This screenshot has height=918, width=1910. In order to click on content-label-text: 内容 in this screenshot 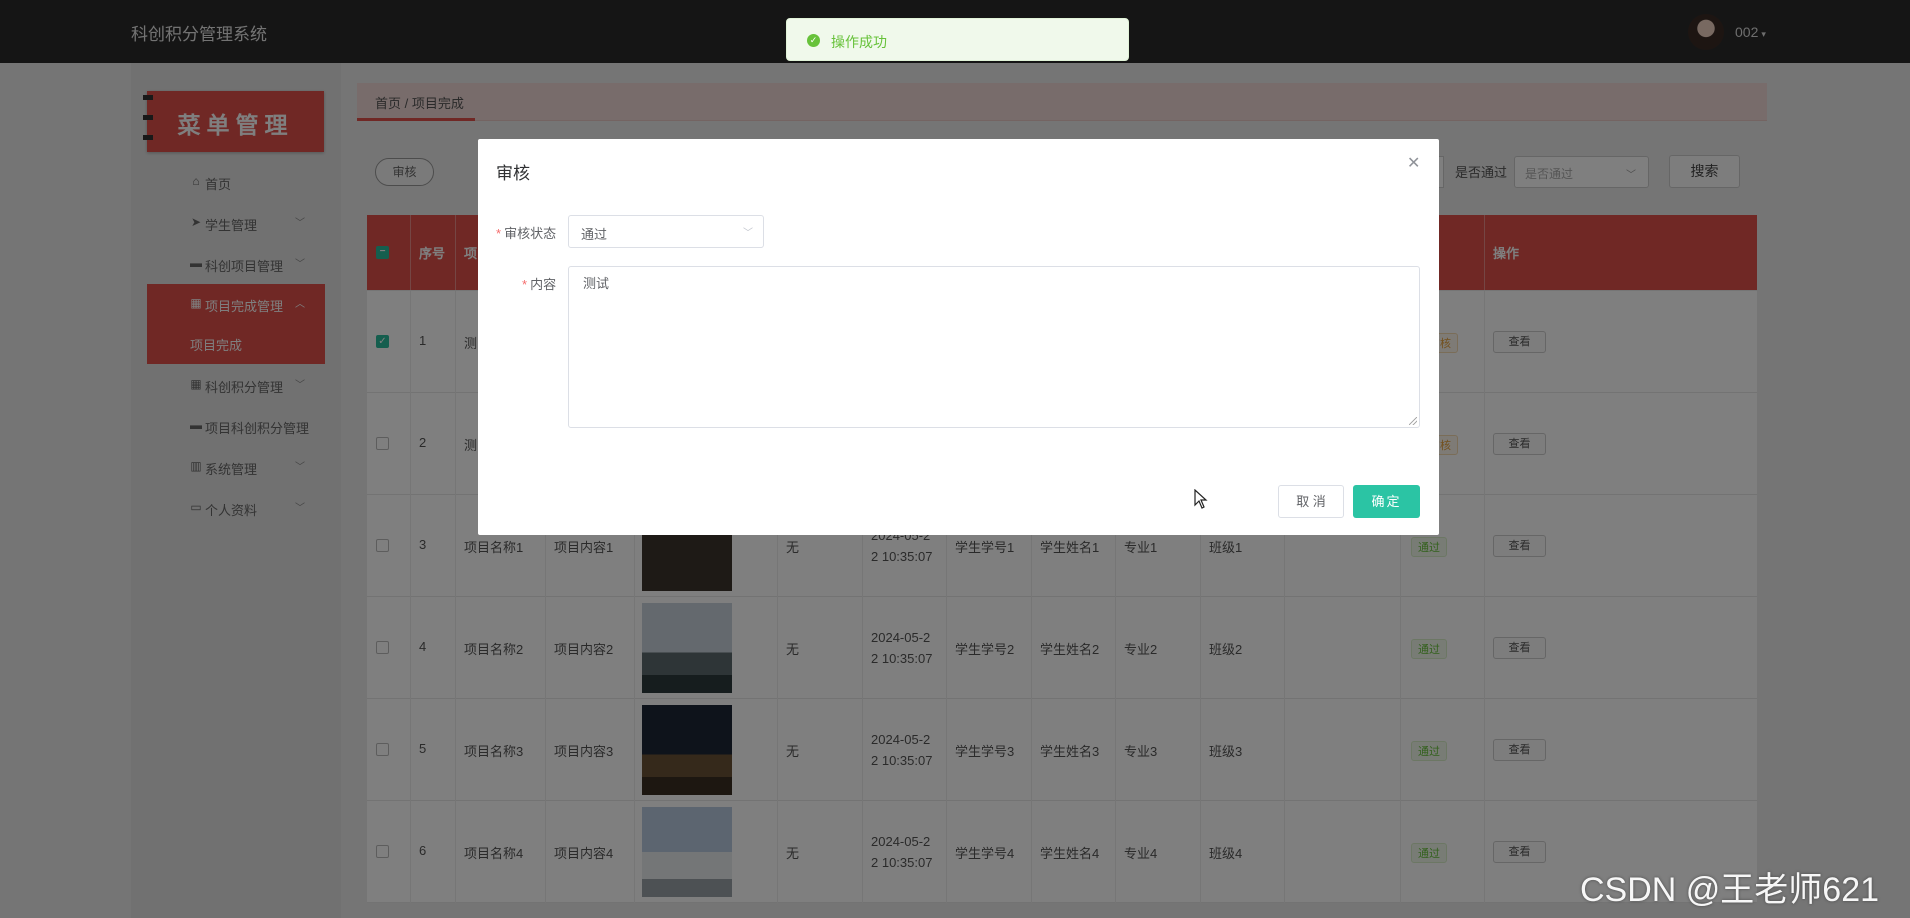, I will do `click(543, 284)`.